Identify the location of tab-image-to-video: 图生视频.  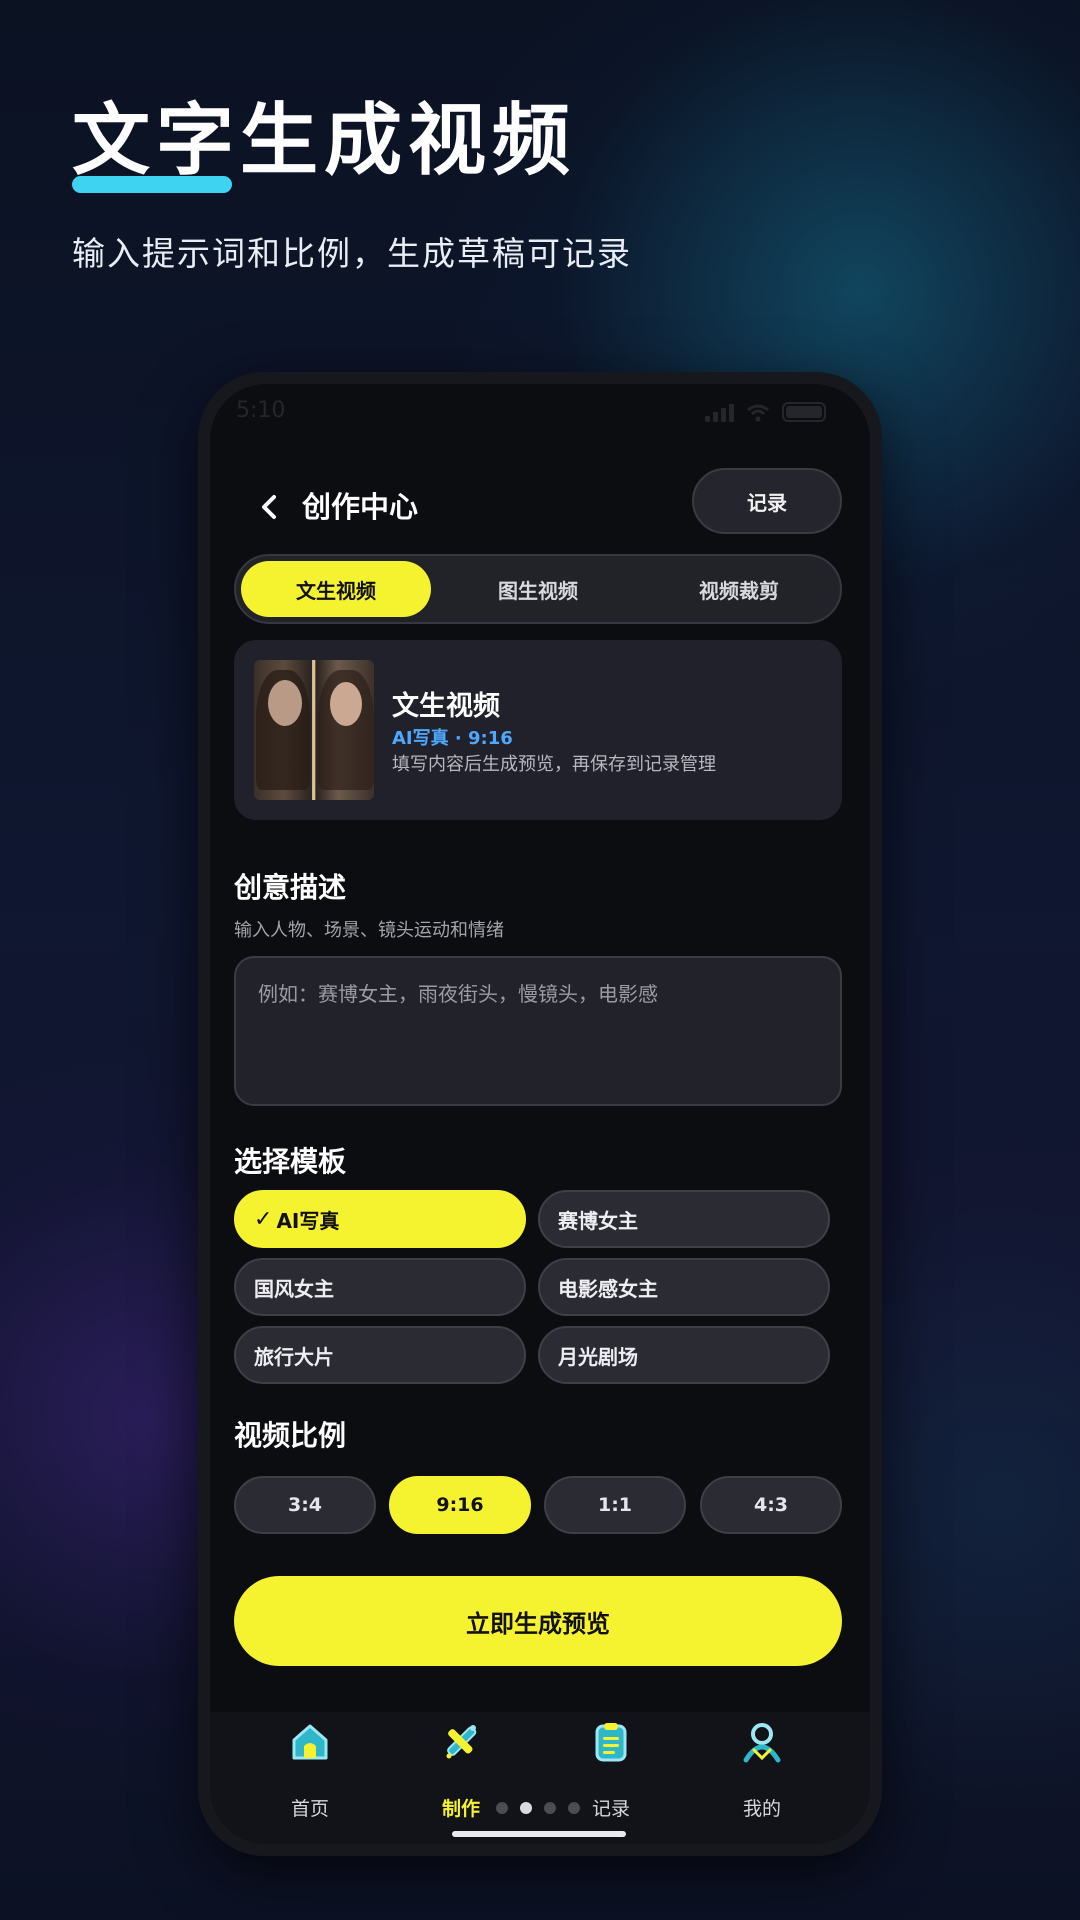
(538, 589).